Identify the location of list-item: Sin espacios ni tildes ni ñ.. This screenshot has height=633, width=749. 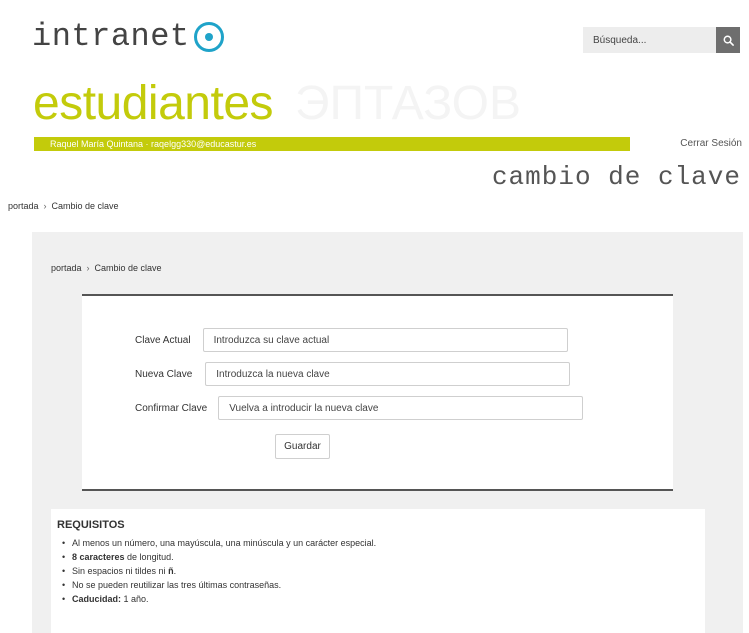
(378, 571).